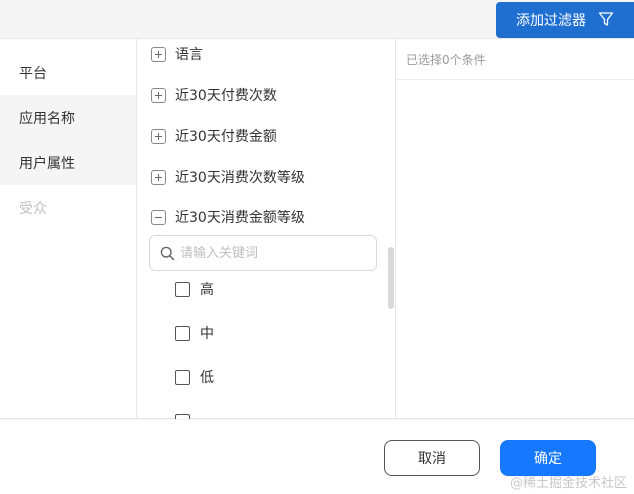 The image size is (634, 494). I want to click on option-partial, so click(187, 415).